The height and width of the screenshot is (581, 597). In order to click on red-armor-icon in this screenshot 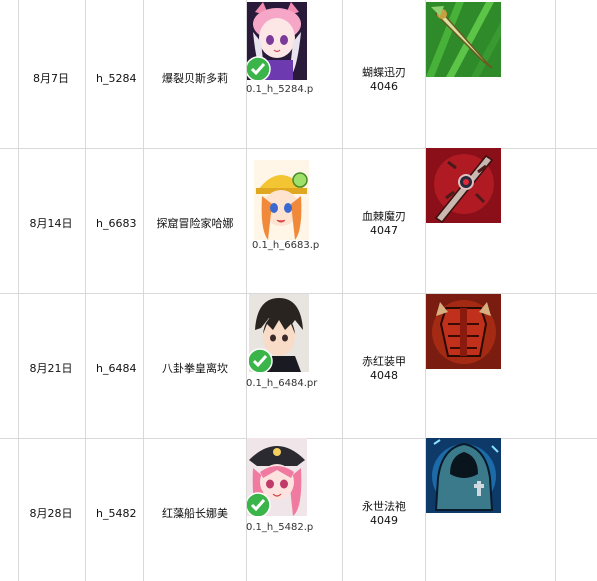, I will do `click(463, 331)`.